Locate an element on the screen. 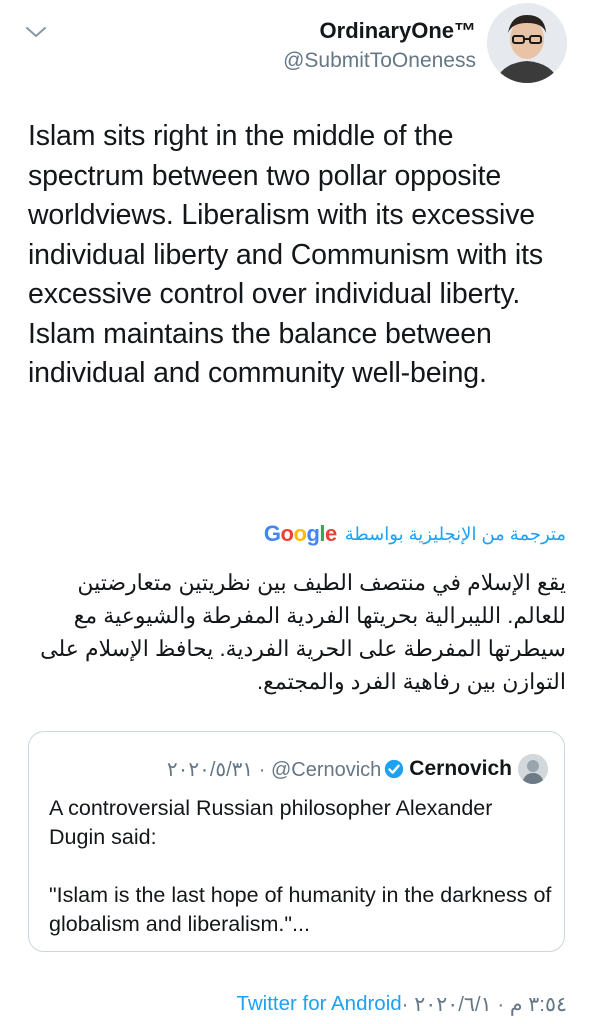 Image resolution: width=594 pixels, height=1024 pixels. avatar-image is located at coordinates (527, 43).